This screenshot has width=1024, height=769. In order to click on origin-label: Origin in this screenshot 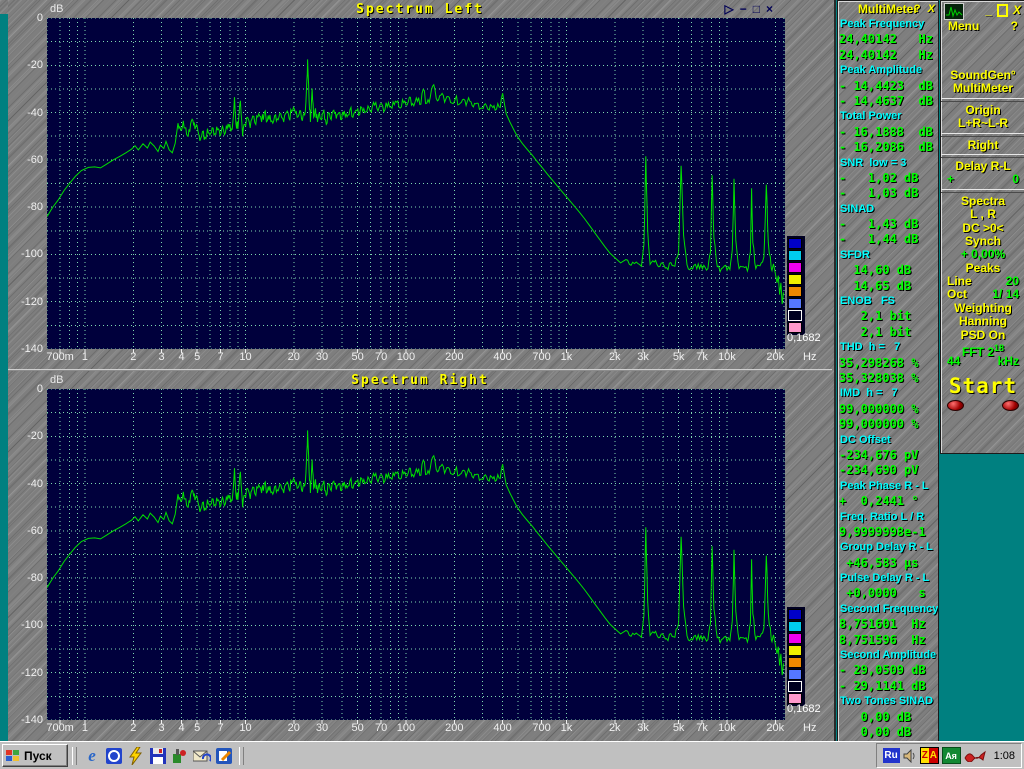, I will do `click(983, 109)`.